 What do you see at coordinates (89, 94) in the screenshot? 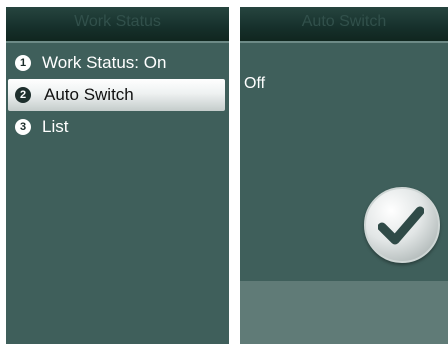
I see `menu-item-label: Auto Switch` at bounding box center [89, 94].